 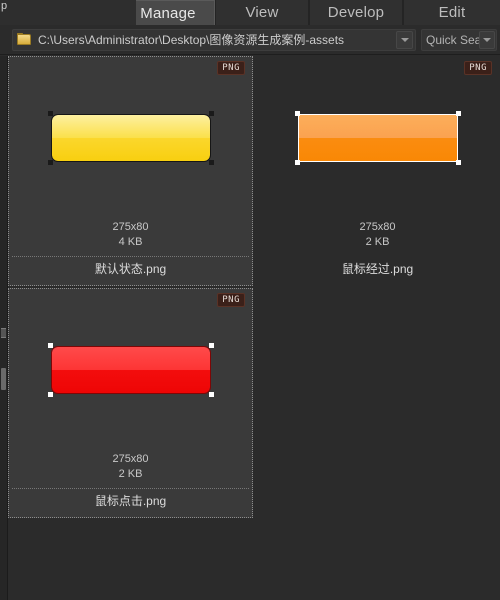 What do you see at coordinates (24, 39) in the screenshot?
I see `folder-icon` at bounding box center [24, 39].